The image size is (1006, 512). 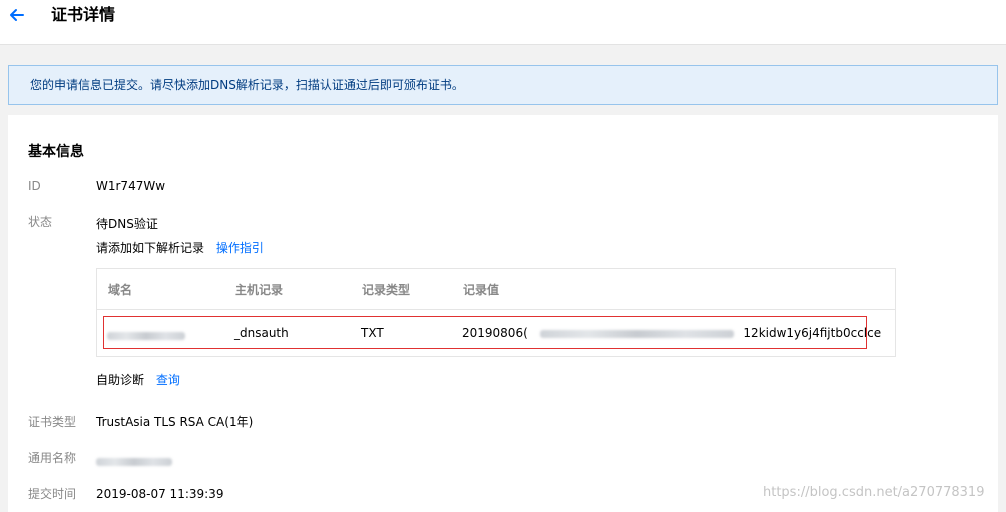 I want to click on domain-cell-redacted, so click(x=146, y=336).